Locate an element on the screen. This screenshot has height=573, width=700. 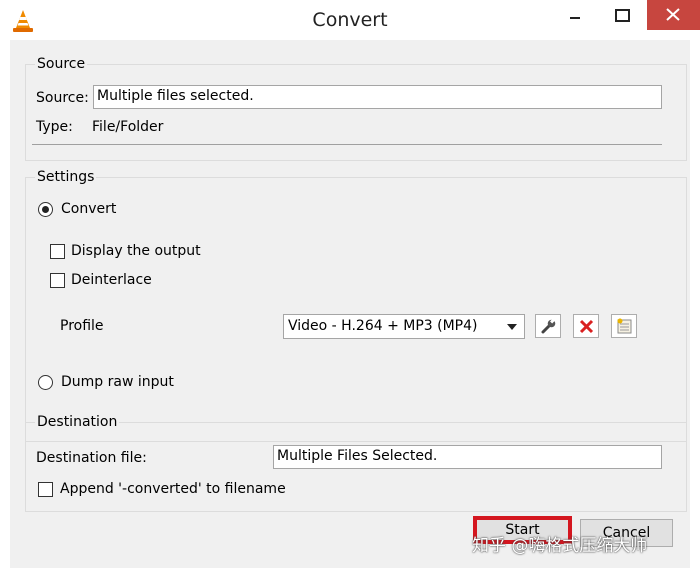
minimize-icon is located at coordinates (575, 18).